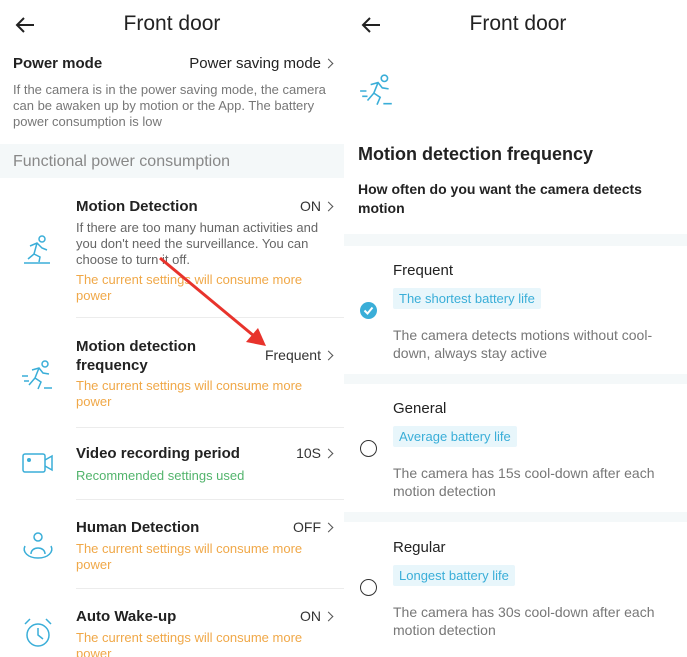 The height and width of the screenshot is (657, 687). I want to click on setting-title: Motion Detection, so click(137, 206).